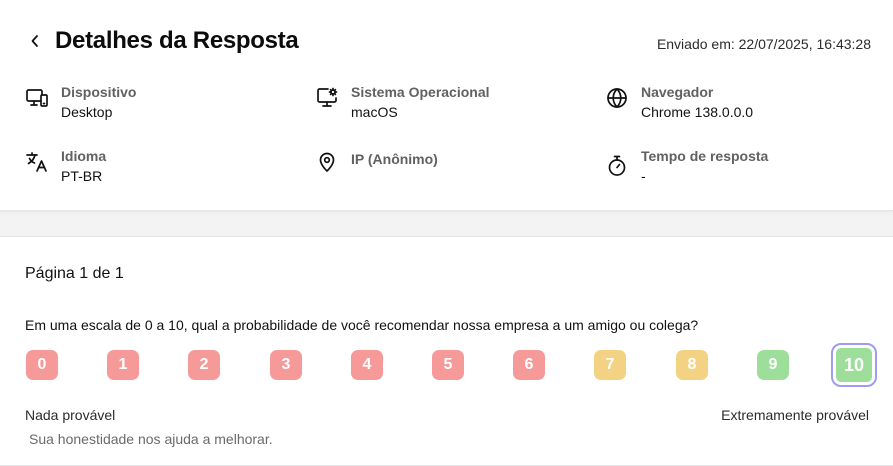 The width and height of the screenshot is (893, 466). Describe the element at coordinates (37, 98) in the screenshot. I see `desktop-icon` at that location.